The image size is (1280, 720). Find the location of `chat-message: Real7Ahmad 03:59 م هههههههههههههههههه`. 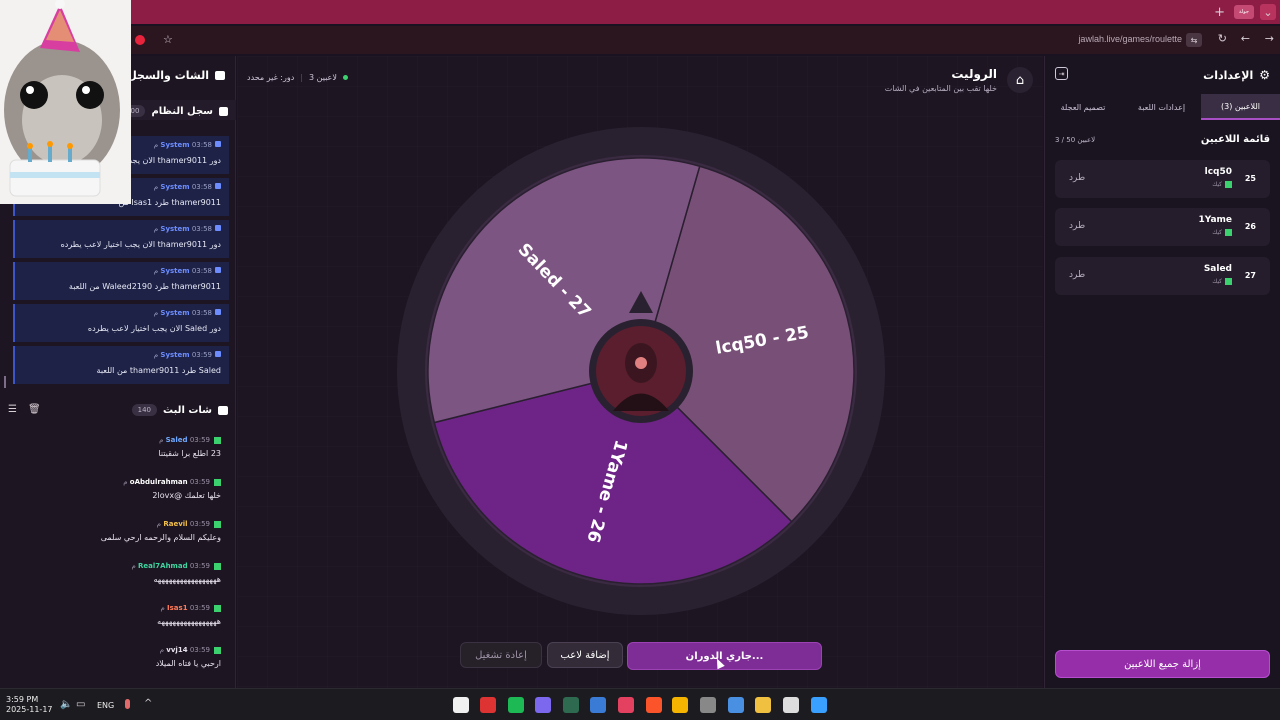

chat-message: Real7Ahmad 03:59 م هههههههههههههههههه is located at coordinates (111, 573).